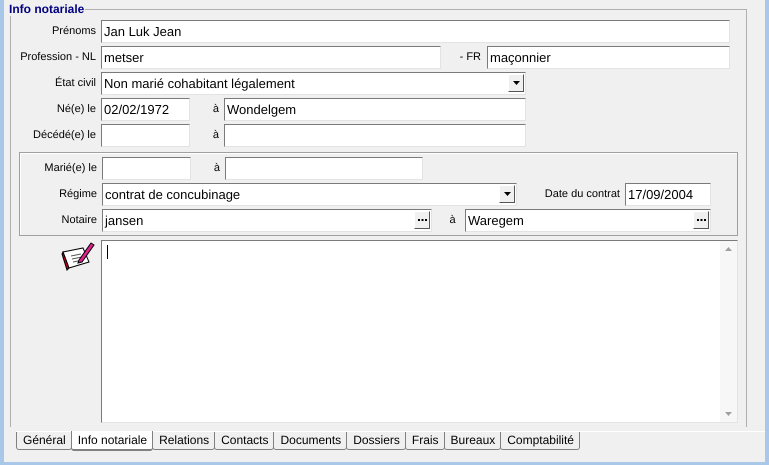  What do you see at coordinates (78, 256) in the screenshot?
I see `notepad-pen-icon` at bounding box center [78, 256].